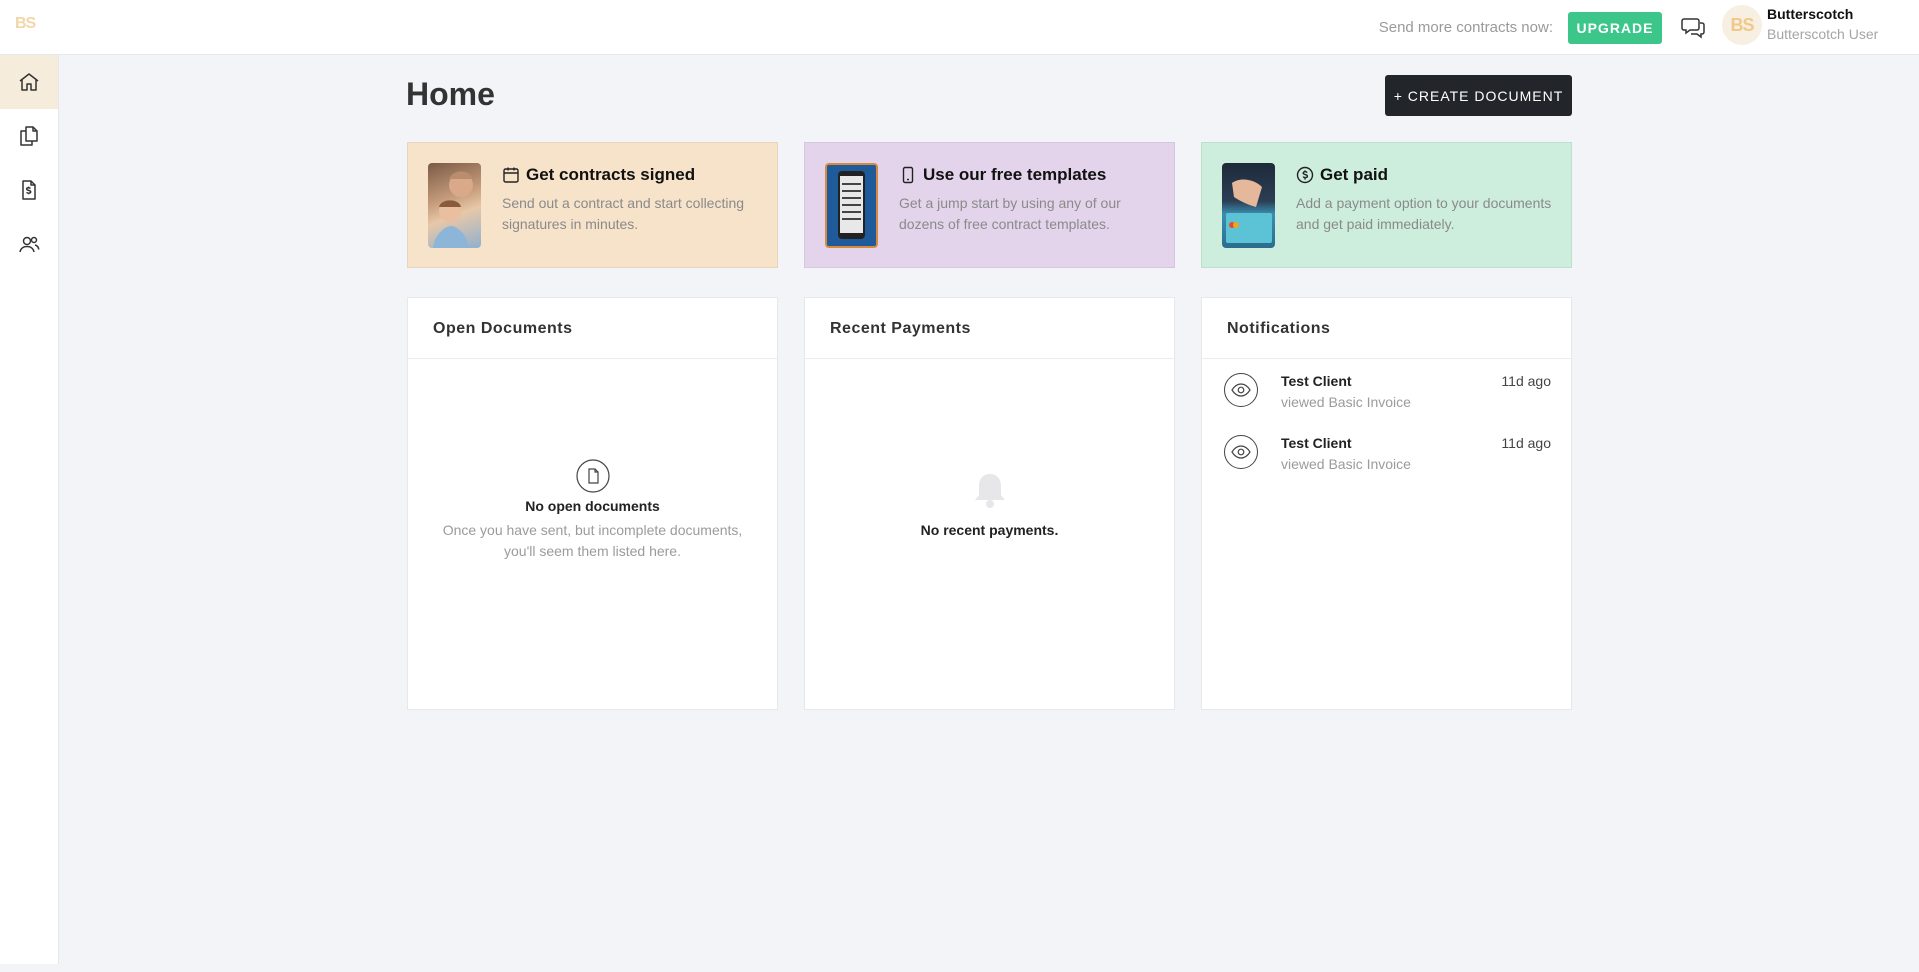 The image size is (1919, 972). What do you see at coordinates (1354, 174) in the screenshot?
I see `promo-card-title: Get paid` at bounding box center [1354, 174].